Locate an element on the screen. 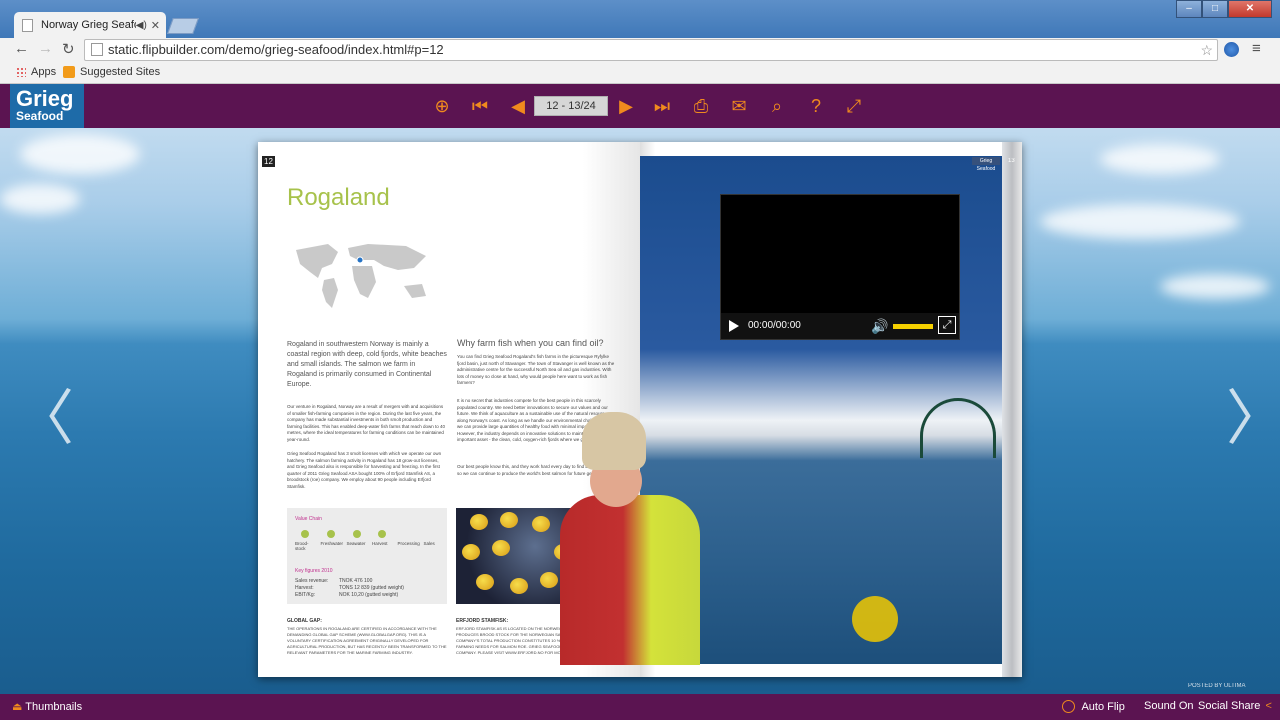 This screenshot has height=720, width=1280. forward-icon: → is located at coordinates (45, 48).